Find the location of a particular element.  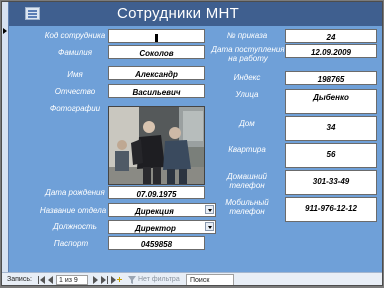

filter-status: Нет фильтра is located at coordinates (159, 279).